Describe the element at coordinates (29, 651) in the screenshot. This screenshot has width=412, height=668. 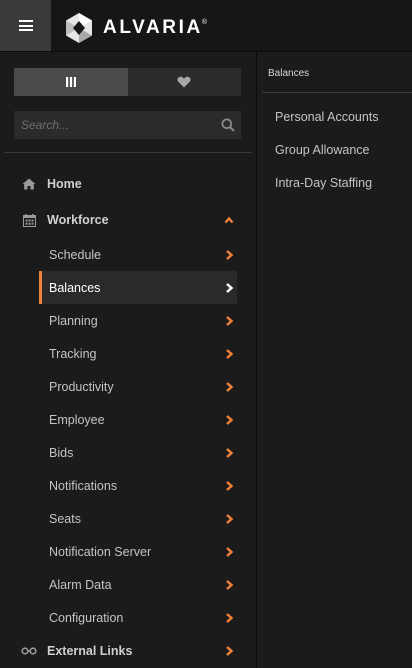
I see `link-icon` at that location.